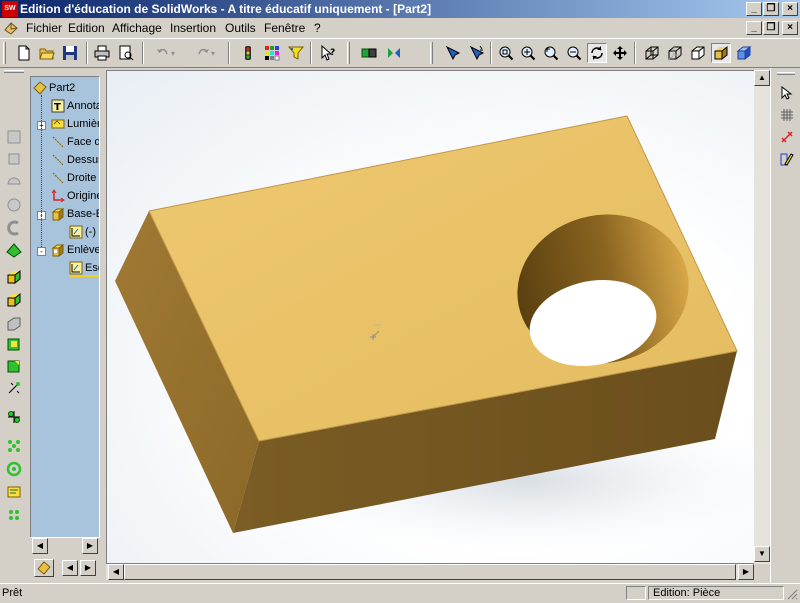  Describe the element at coordinates (14, 515) in the screenshot. I see `dome-icon` at that location.